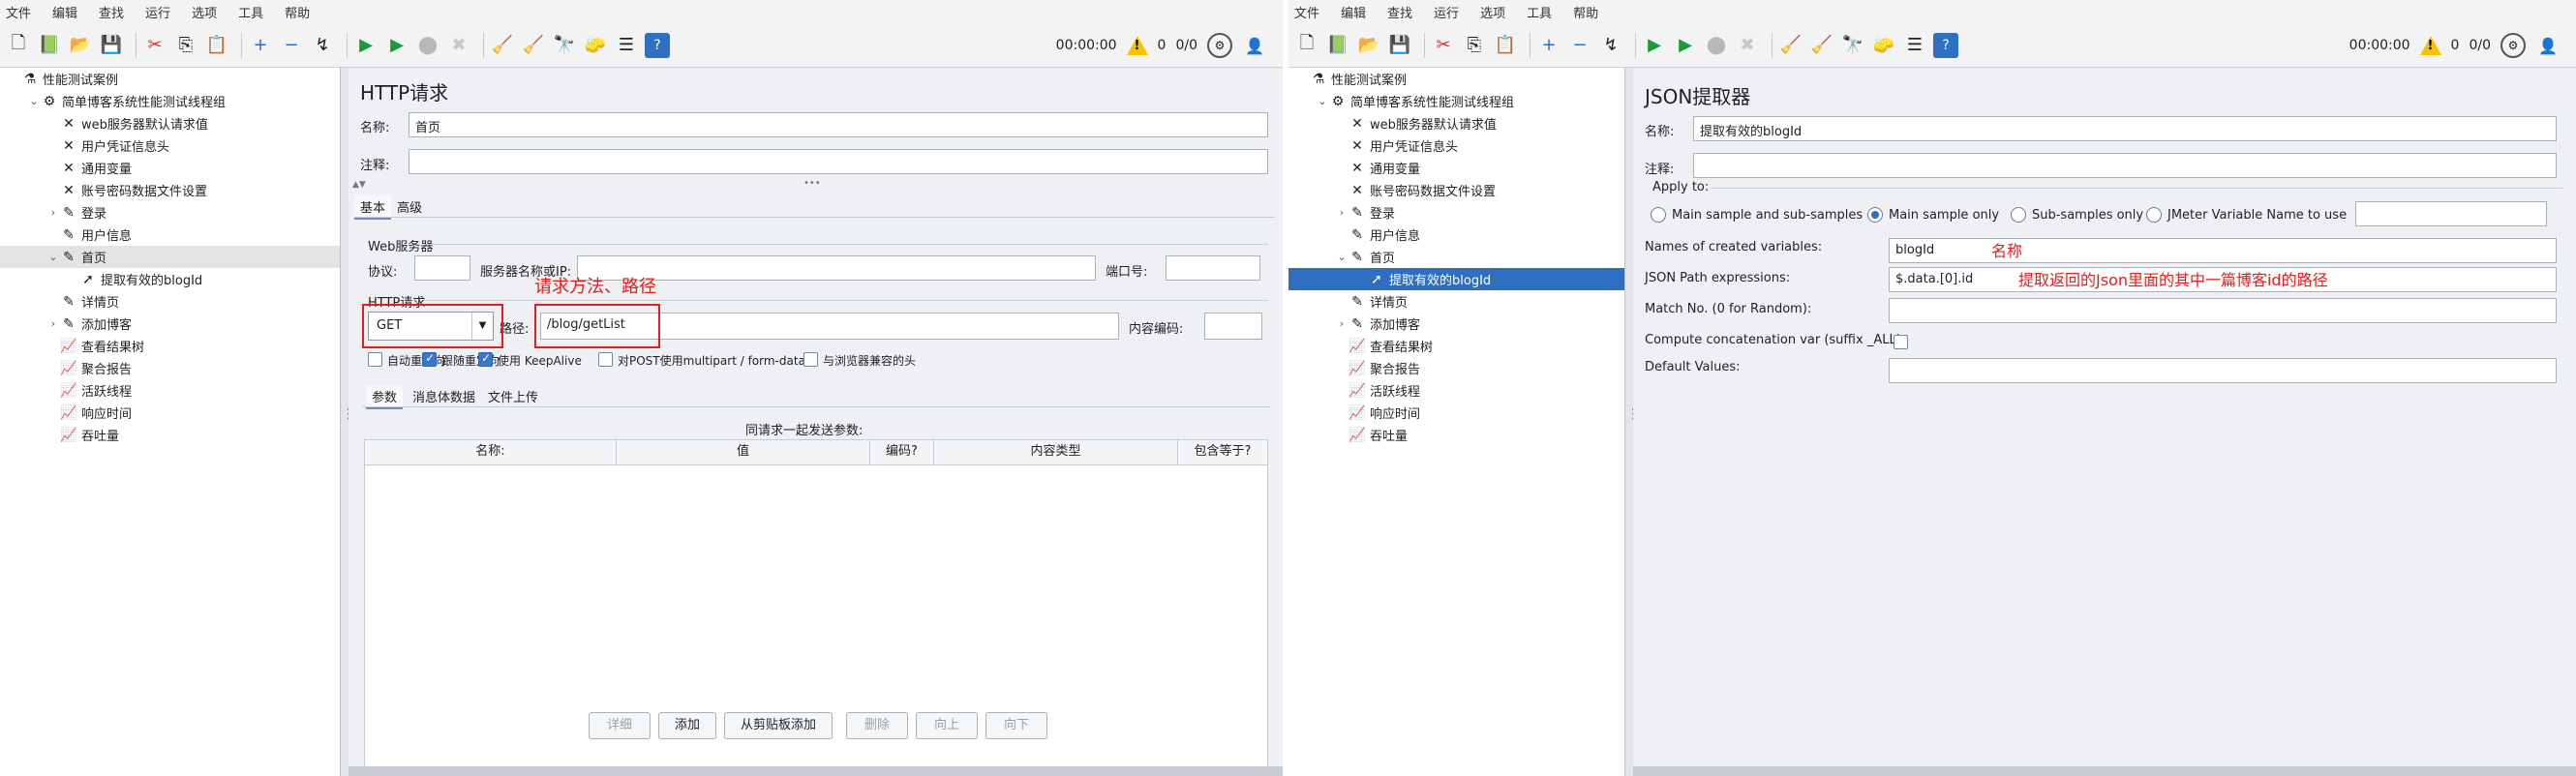 Image resolution: width=2576 pixels, height=776 pixels. What do you see at coordinates (157, 12) in the screenshot?
I see `menu-item: 运行` at bounding box center [157, 12].